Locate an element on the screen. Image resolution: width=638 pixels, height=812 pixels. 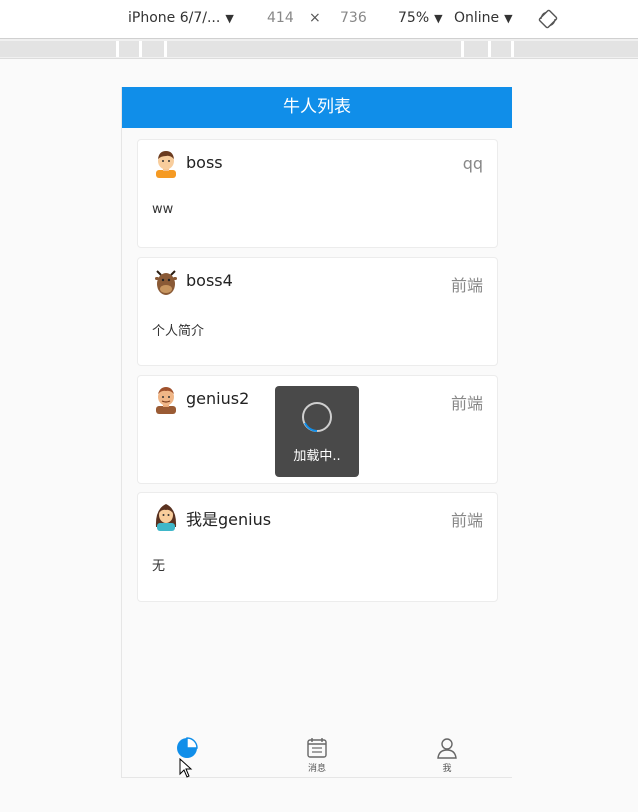
card-name: boss is located at coordinates (204, 162).